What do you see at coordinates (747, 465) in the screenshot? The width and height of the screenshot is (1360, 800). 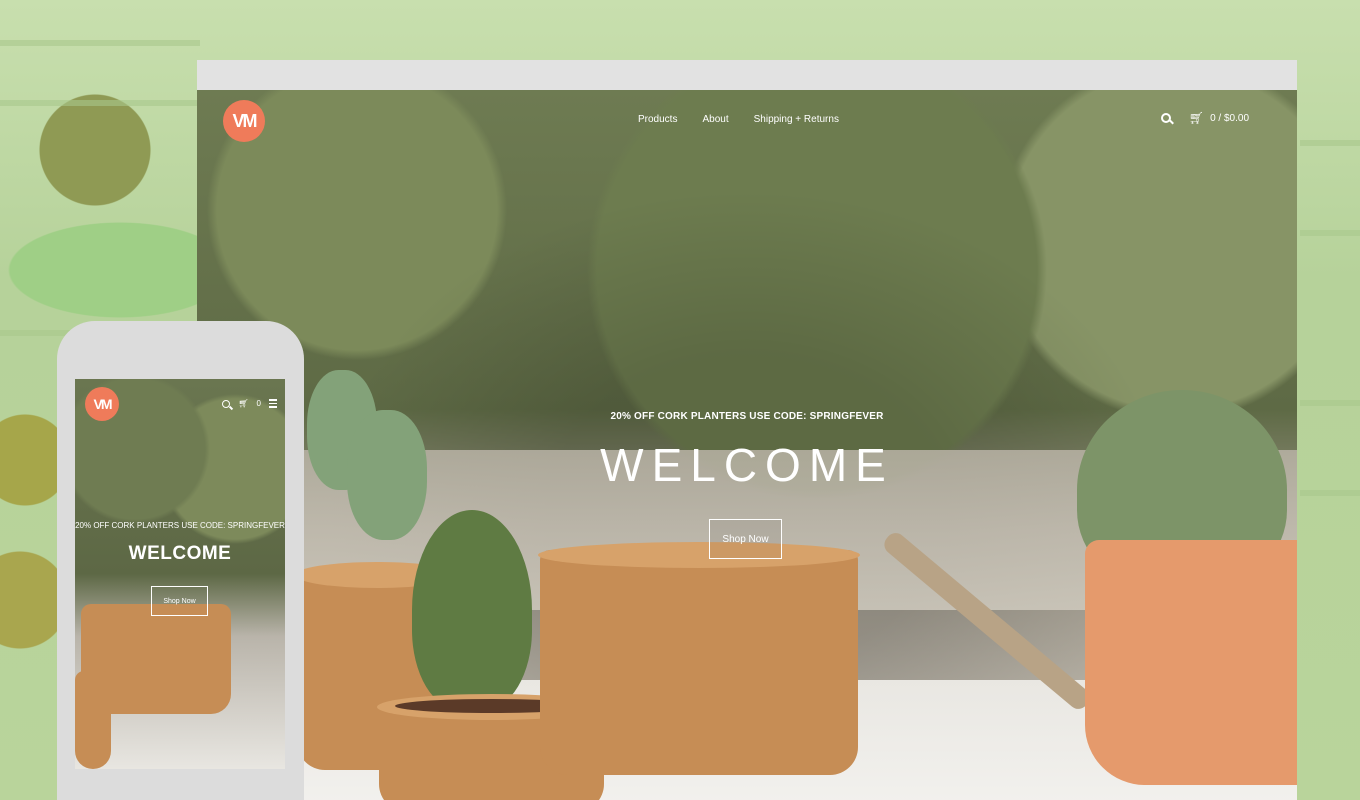 I see `hero-title: WELCOME` at bounding box center [747, 465].